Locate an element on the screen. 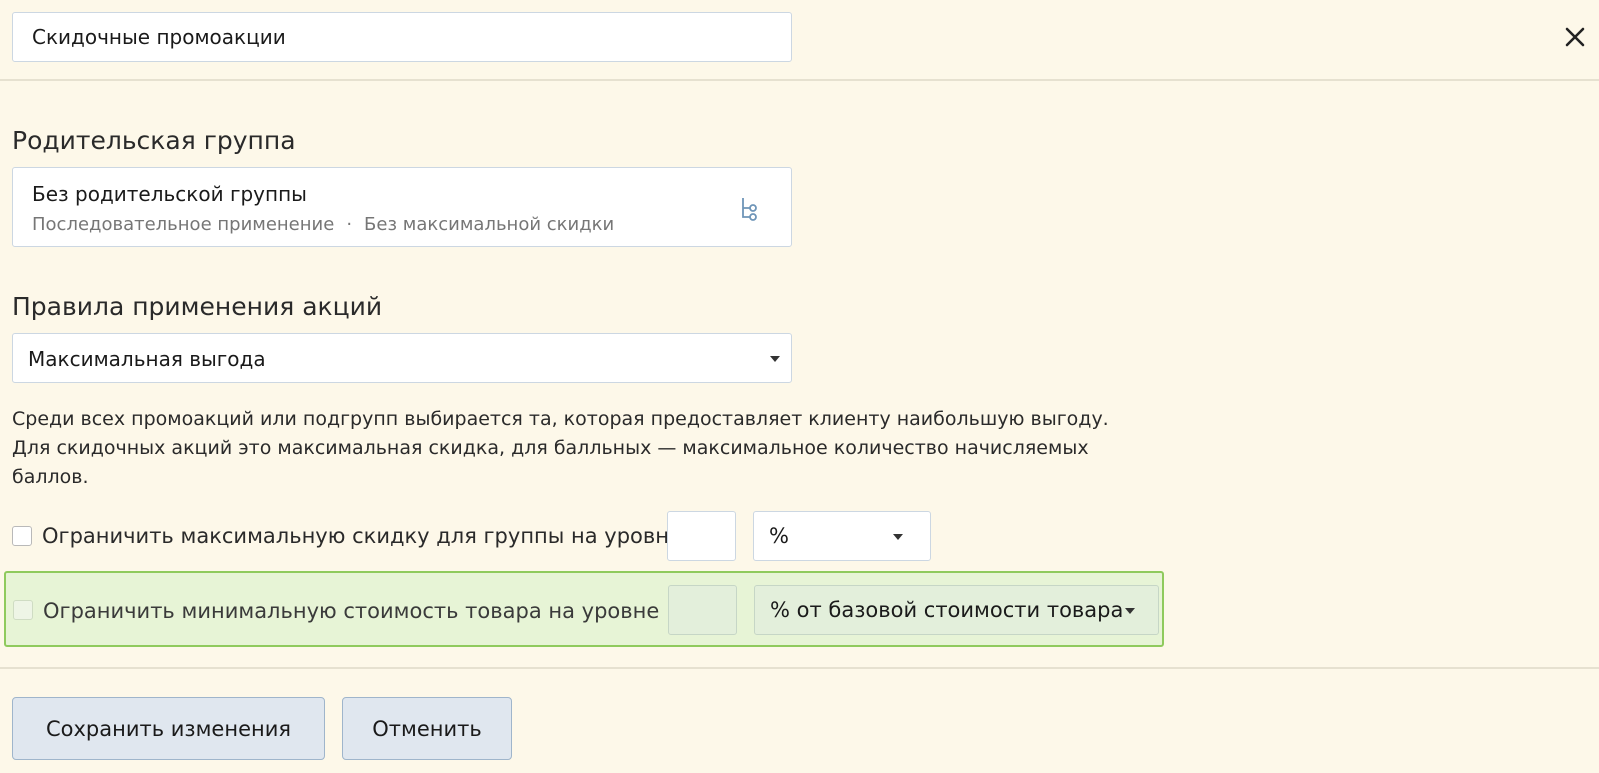 This screenshot has height=773, width=1599. min-price-unit-select: % от базовой стоимости товара is located at coordinates (956, 610).